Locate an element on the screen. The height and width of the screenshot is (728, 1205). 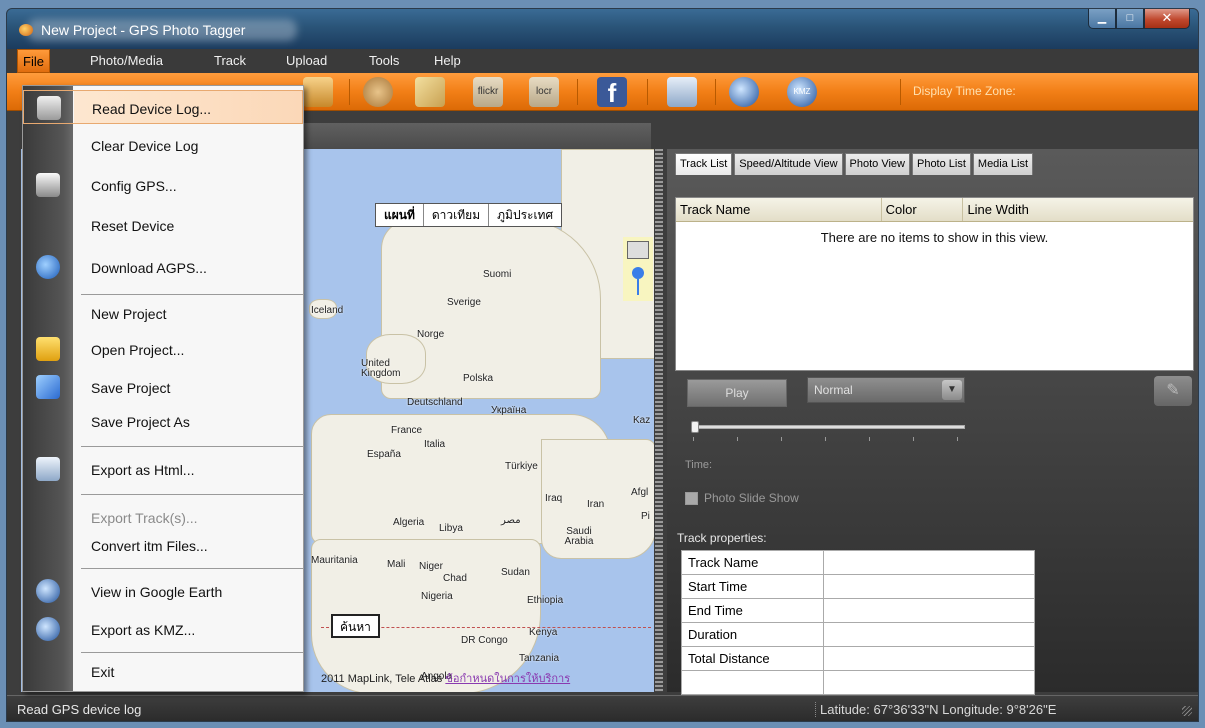
prop-key: Track Name is located at coordinates (752, 562).